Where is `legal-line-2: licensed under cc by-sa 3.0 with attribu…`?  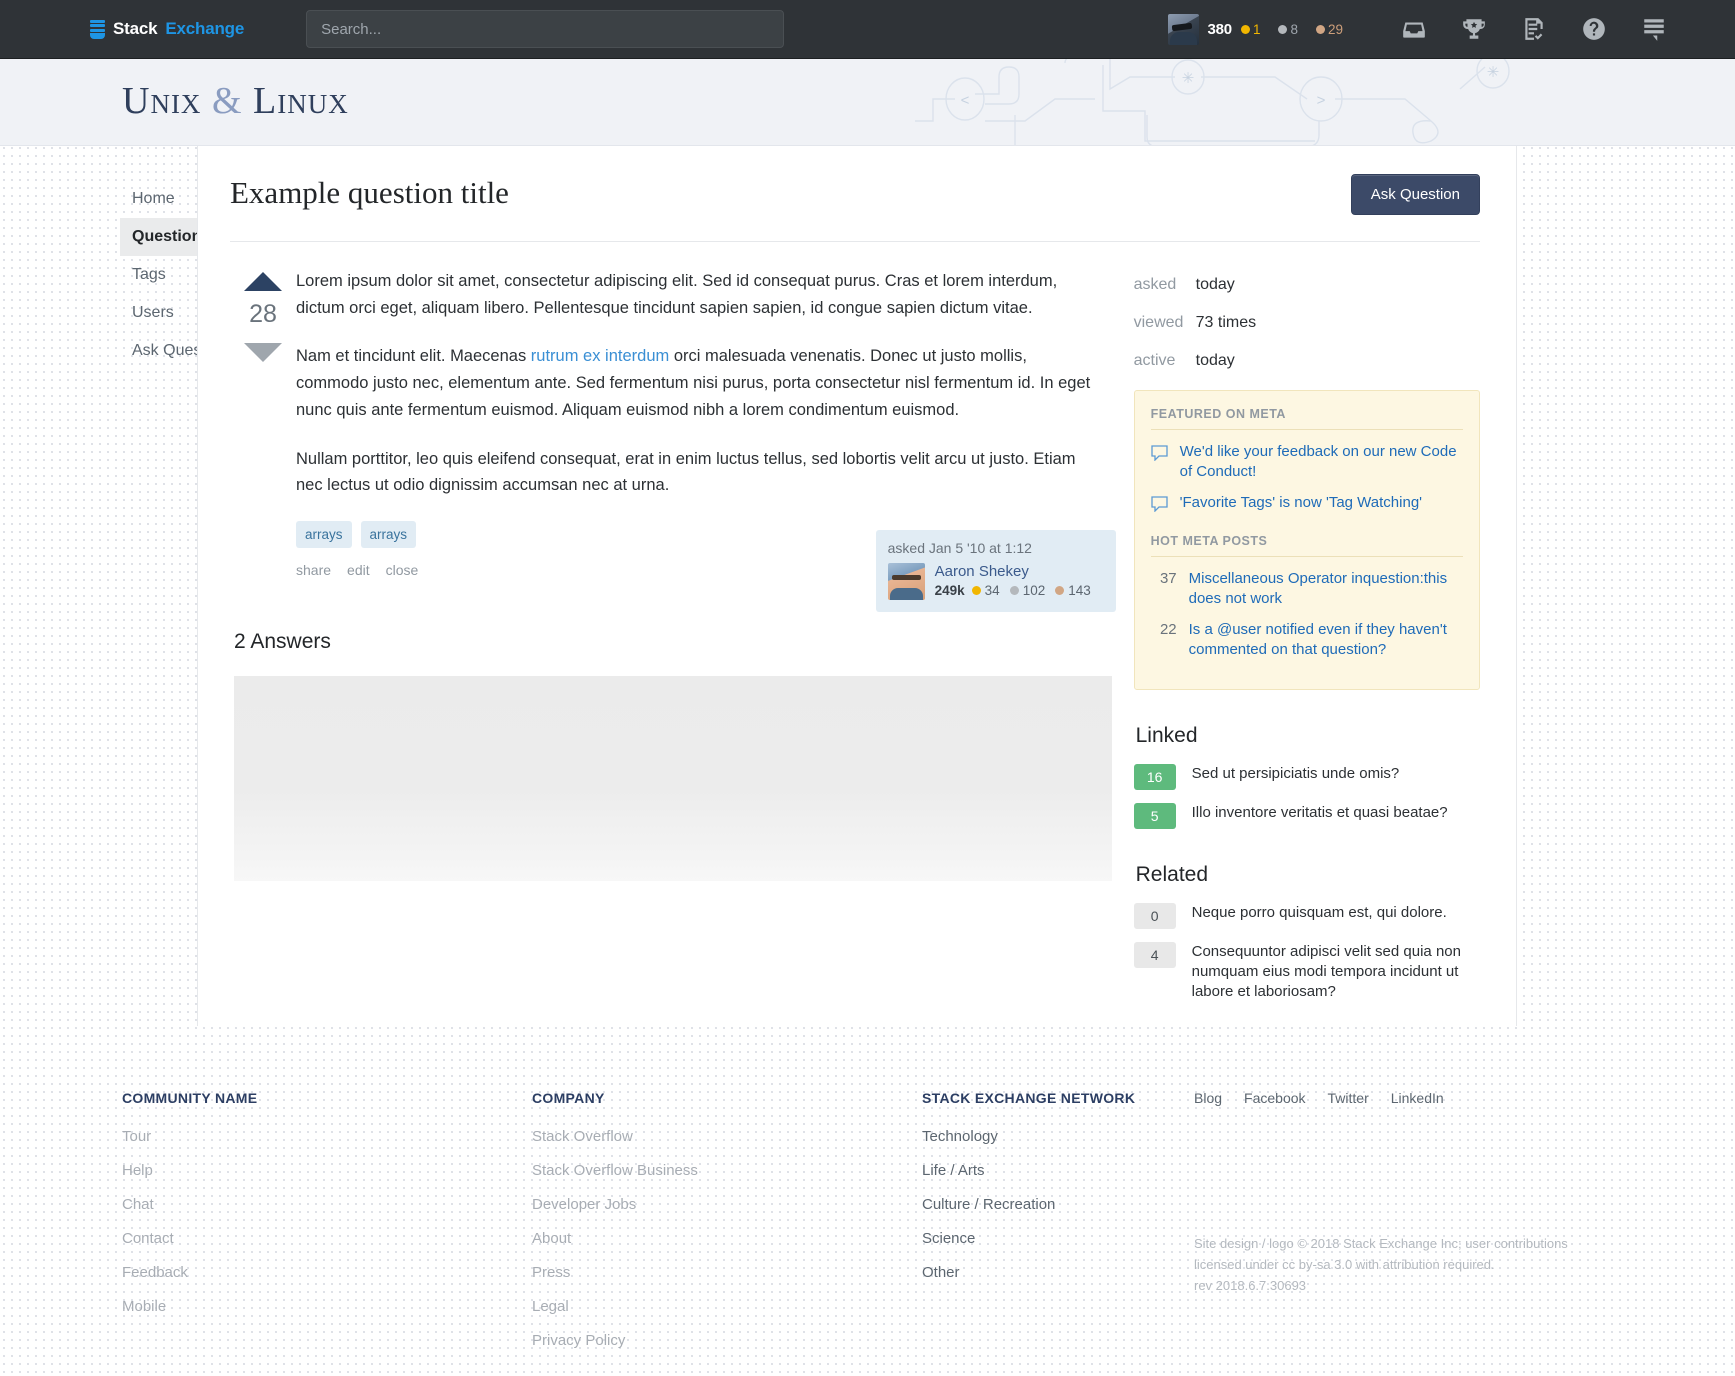 legal-line-2: licensed under cc by-sa 3.0 with attribu… is located at coordinates (1344, 1264).